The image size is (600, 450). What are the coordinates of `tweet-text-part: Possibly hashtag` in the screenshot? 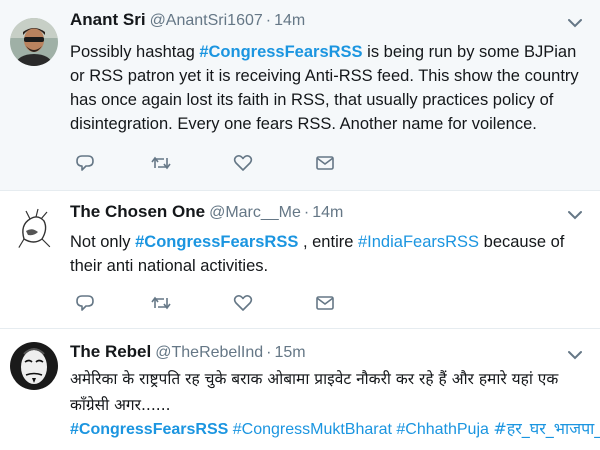 It's located at (135, 52).